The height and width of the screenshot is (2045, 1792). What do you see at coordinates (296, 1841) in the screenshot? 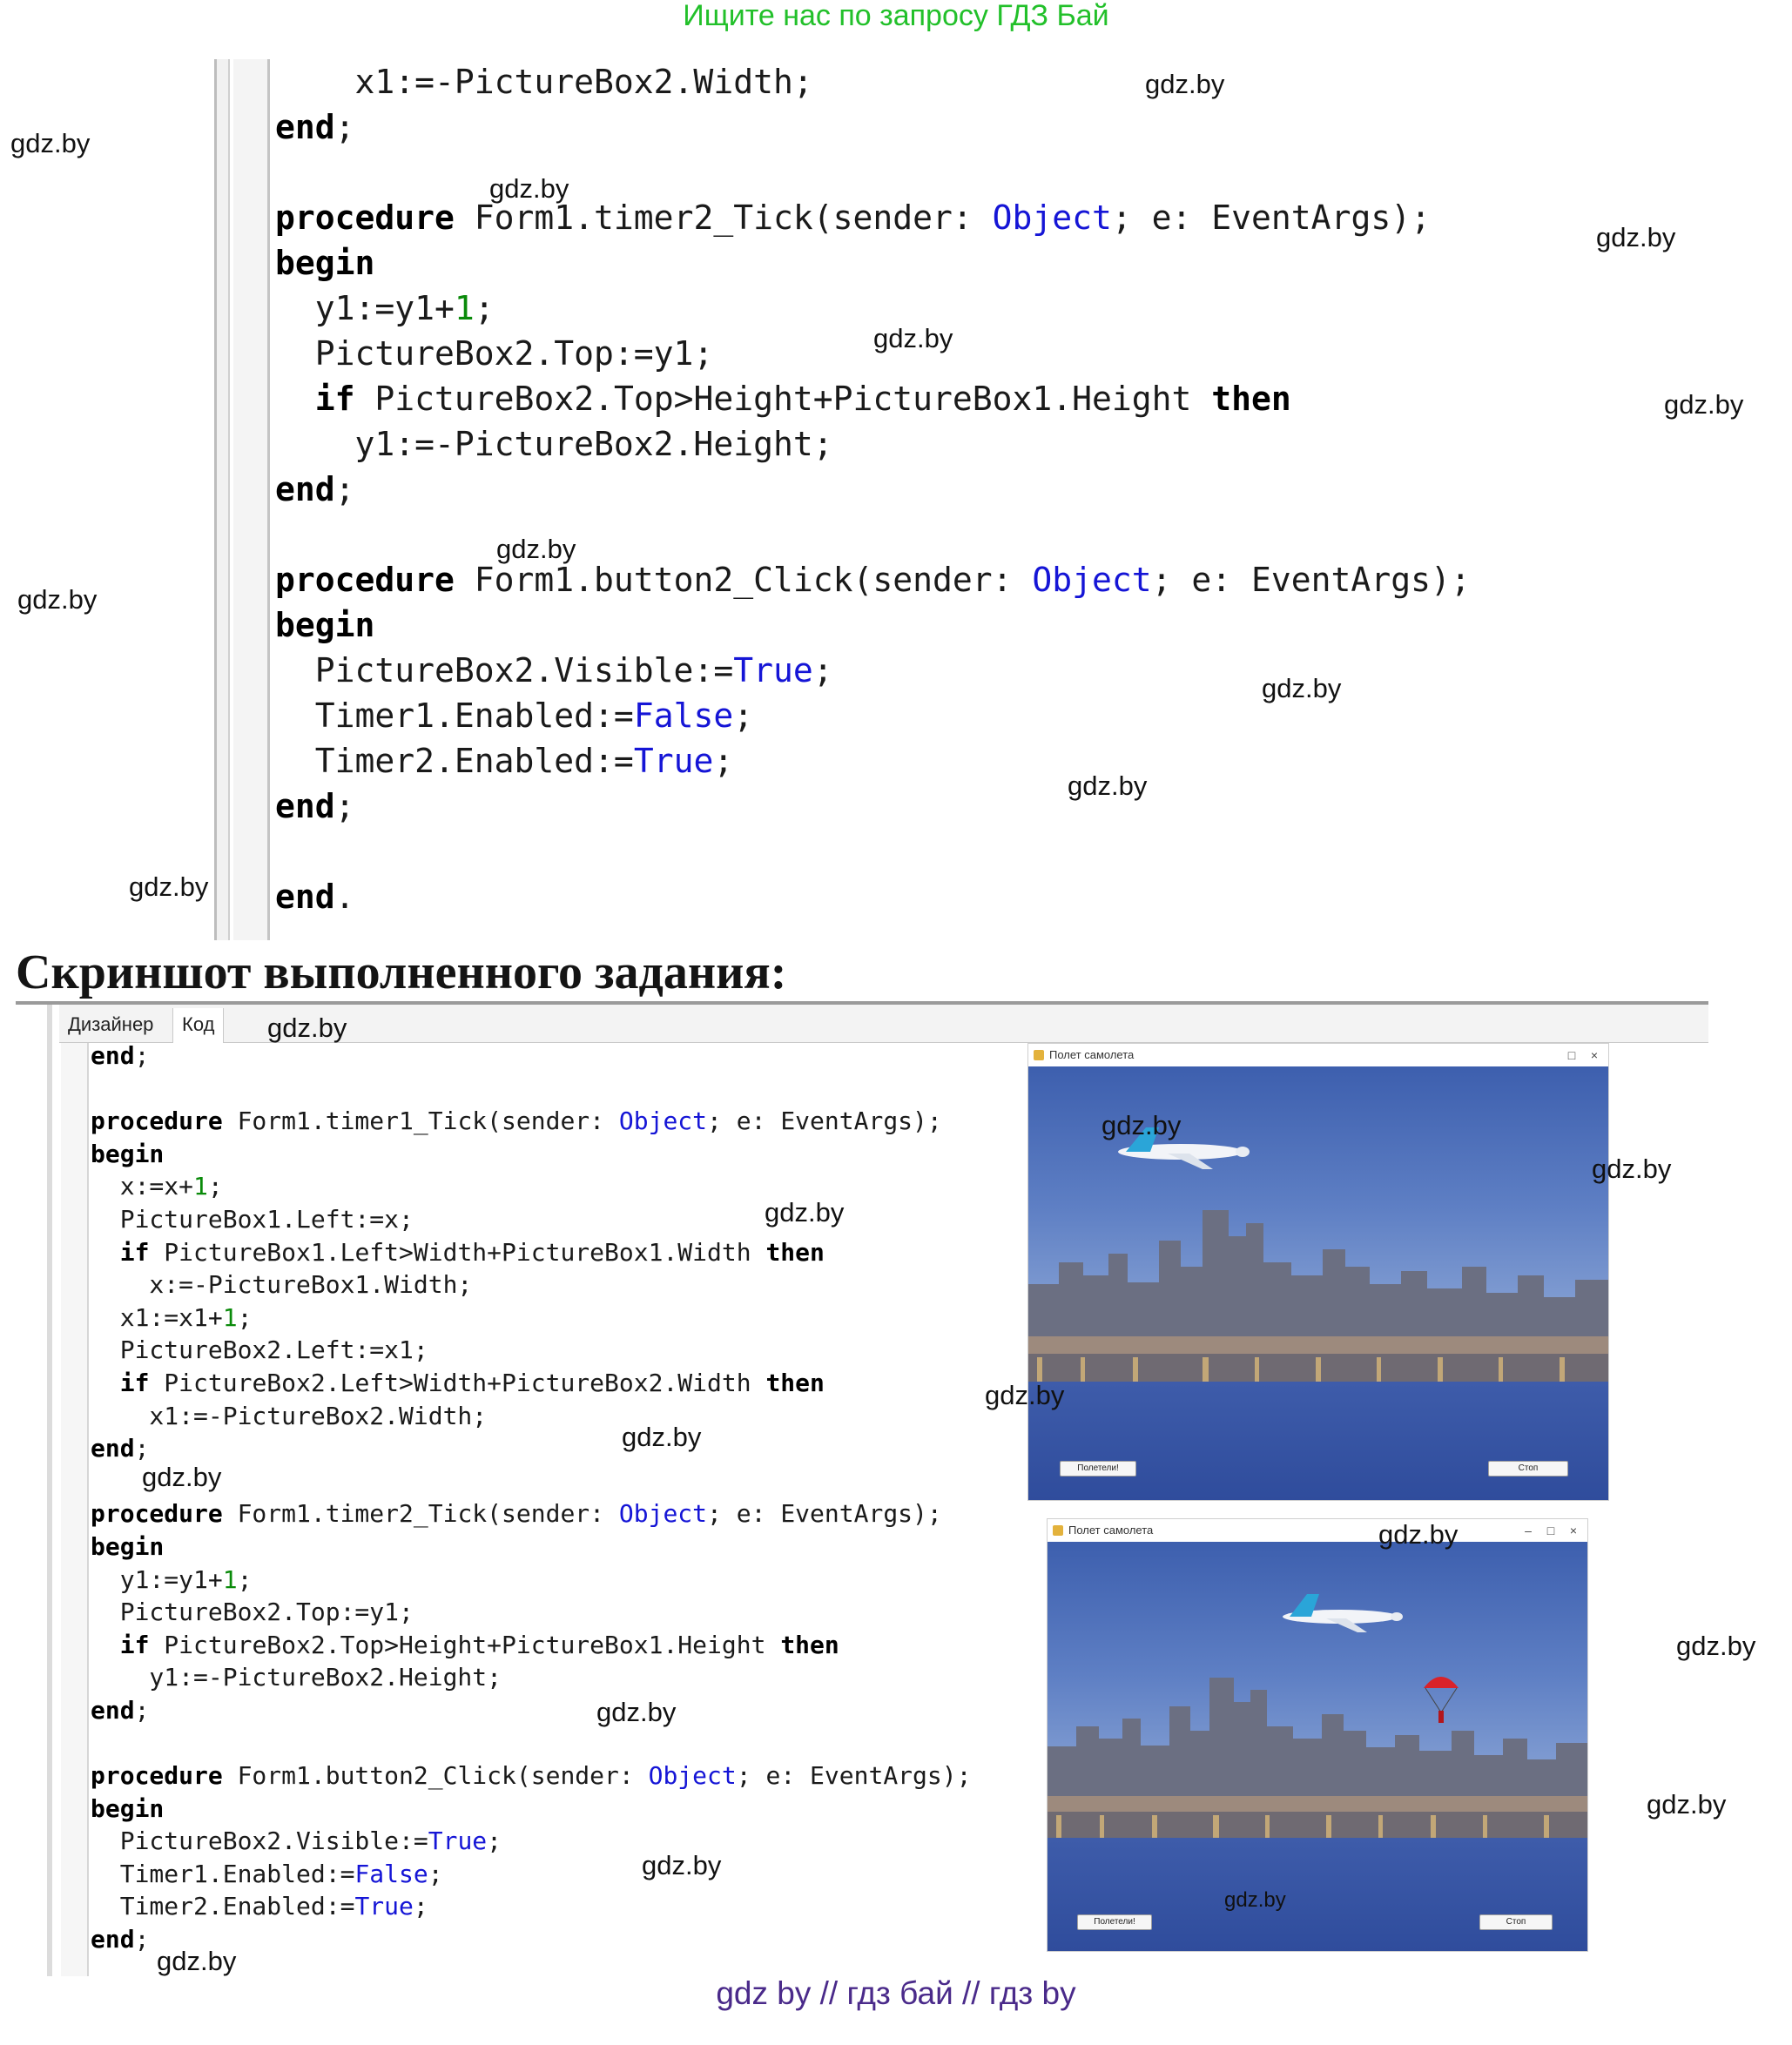
I see `code-line: PictureBox2.Visible:=True;` at bounding box center [296, 1841].